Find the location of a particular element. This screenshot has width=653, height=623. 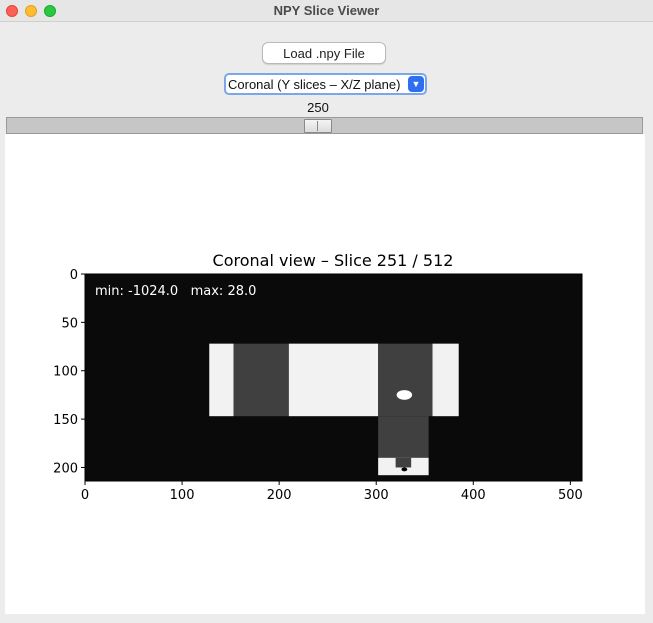

slice-slider is located at coordinates (324, 125).